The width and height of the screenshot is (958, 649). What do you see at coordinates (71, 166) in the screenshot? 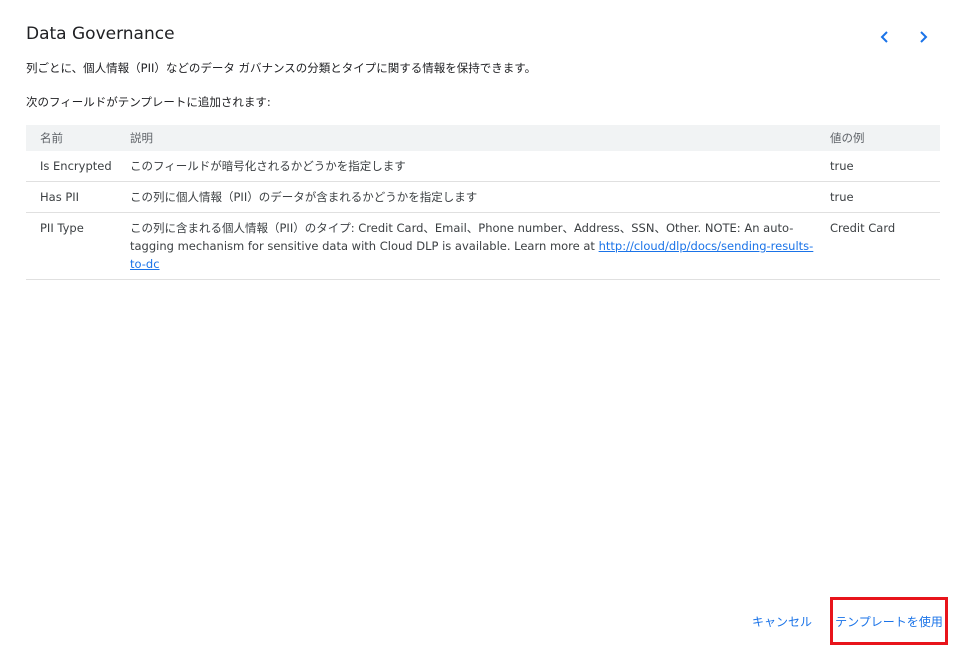
I see `field-name: Is Encrypted` at bounding box center [71, 166].